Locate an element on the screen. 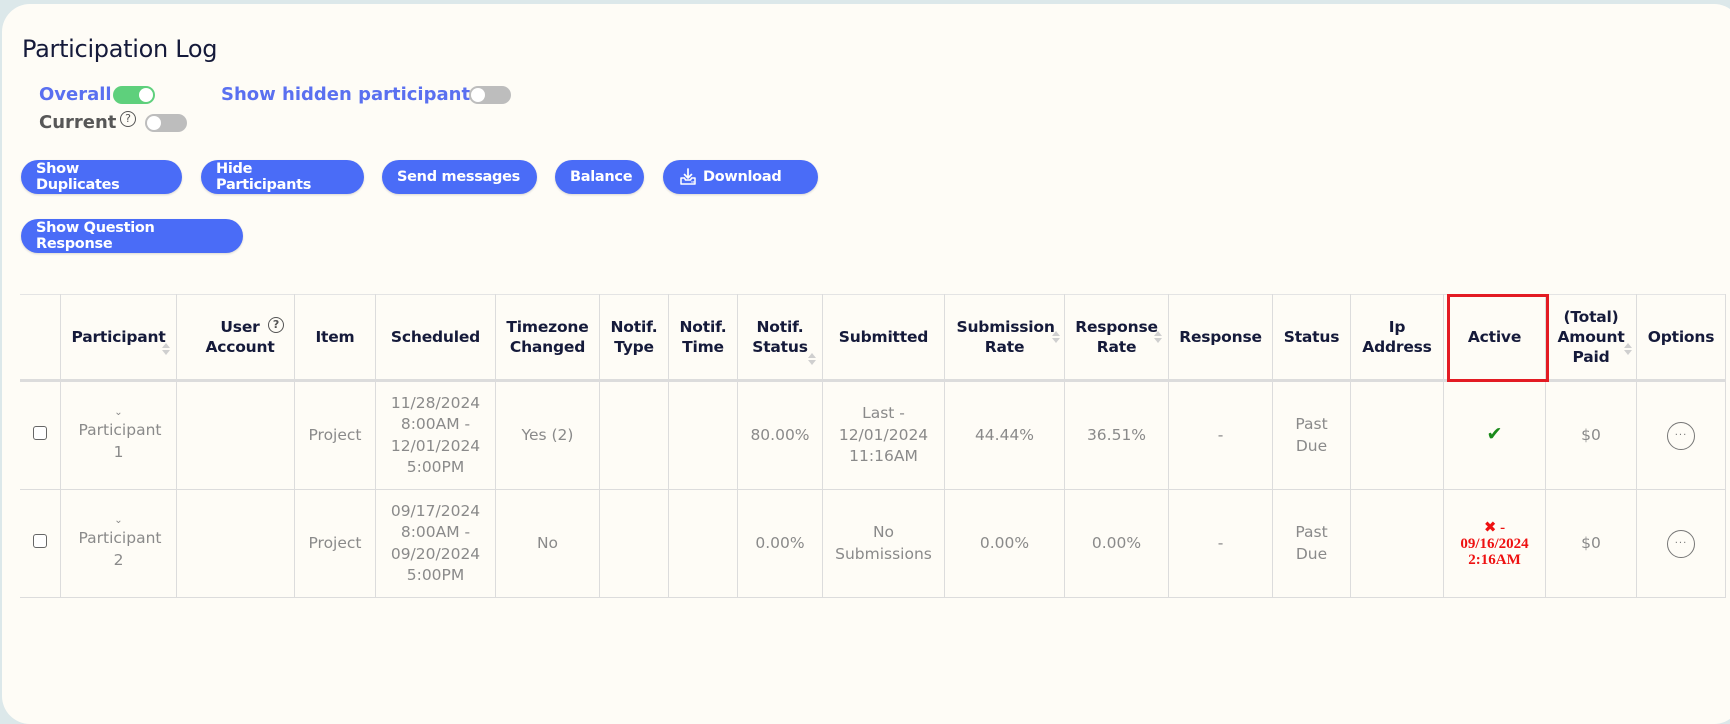 Image resolution: width=1730 pixels, height=724 pixels. balance-label: Balance is located at coordinates (601, 177).